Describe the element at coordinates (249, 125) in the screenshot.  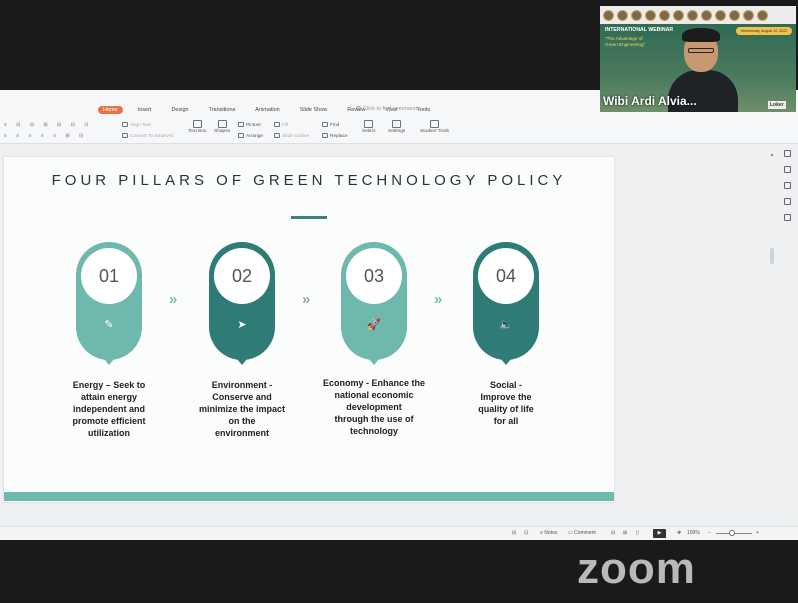
I see `picture-button: Picture` at that location.